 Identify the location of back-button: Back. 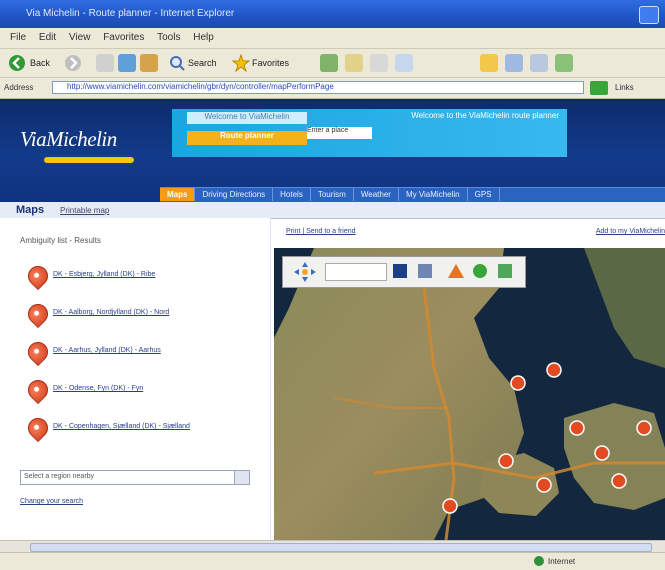
(33, 63).